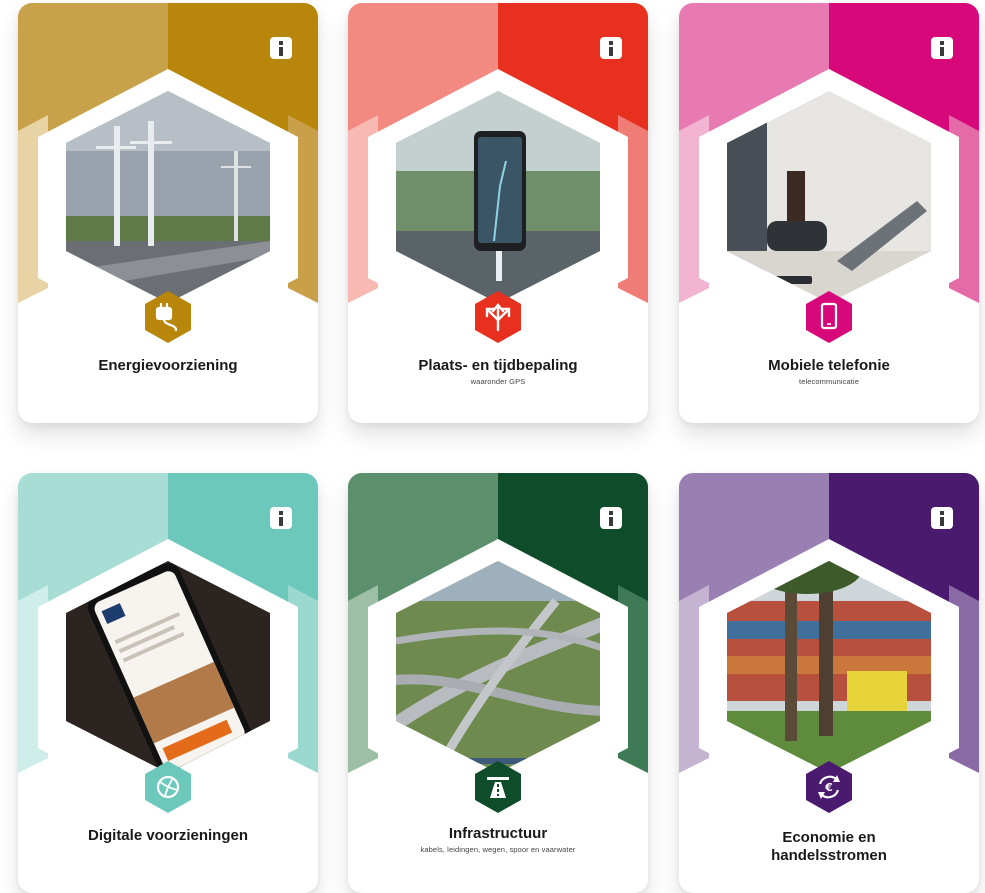 This screenshot has width=985, height=893. I want to click on card-title: Energievoorziening, so click(168, 365).